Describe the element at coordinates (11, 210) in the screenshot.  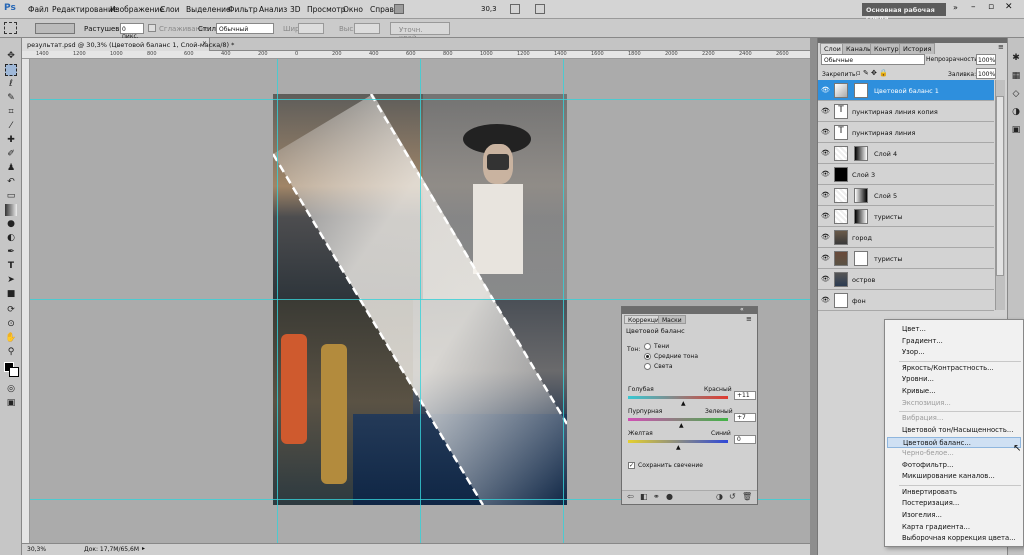
I see `gradient-tool-icon` at that location.